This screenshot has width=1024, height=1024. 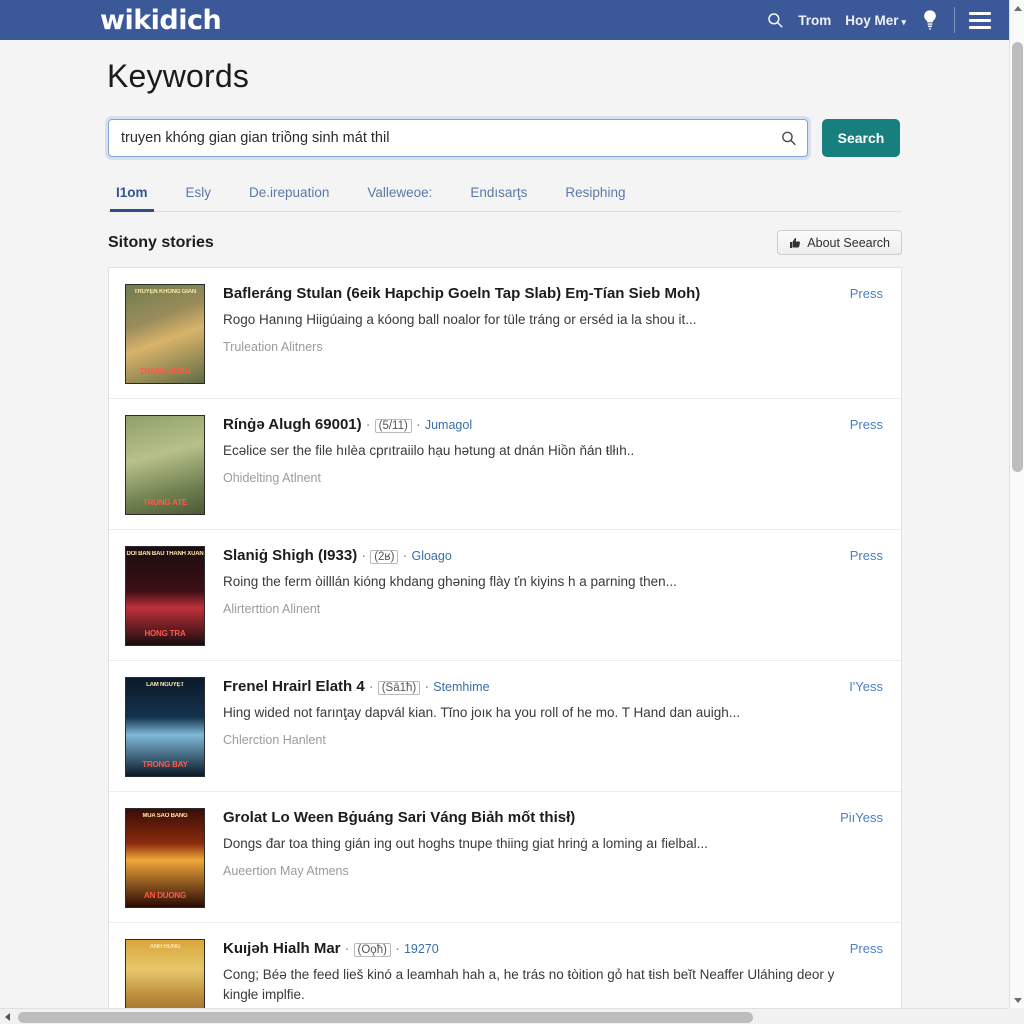 What do you see at coordinates (1018, 8) in the screenshot?
I see `scroll-up-arrow-icon` at bounding box center [1018, 8].